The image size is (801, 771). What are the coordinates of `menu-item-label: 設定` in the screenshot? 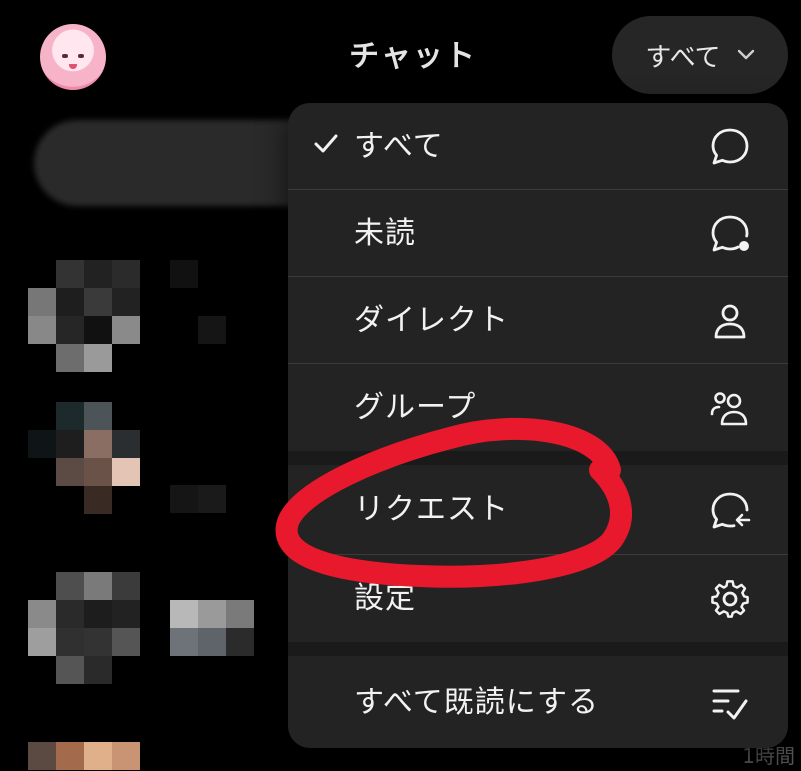 It's located at (385, 598).